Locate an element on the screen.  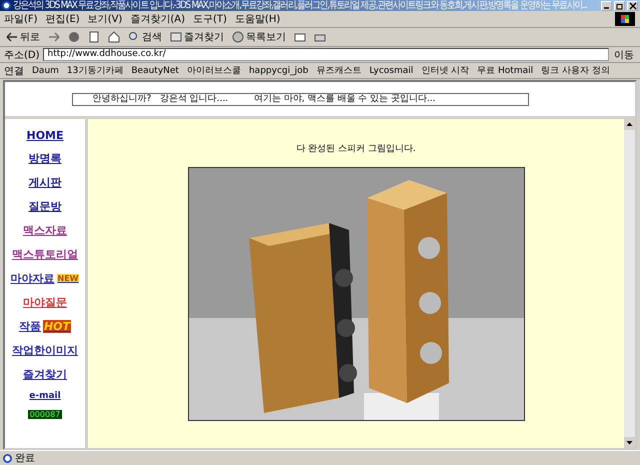
link-item: 뮤즈캐스트 is located at coordinates (339, 70).